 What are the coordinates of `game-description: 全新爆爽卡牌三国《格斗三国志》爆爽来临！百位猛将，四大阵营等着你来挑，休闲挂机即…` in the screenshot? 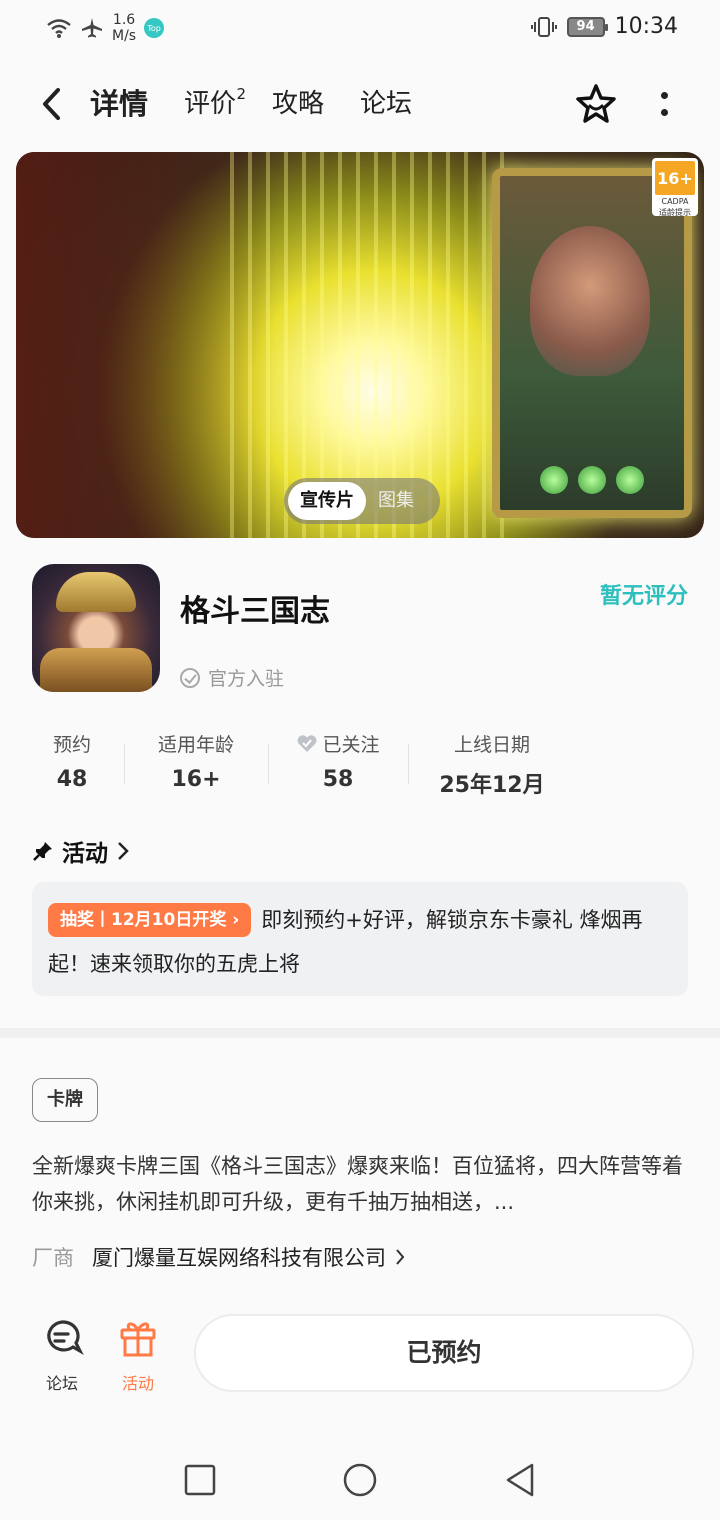 It's located at (362, 1184).